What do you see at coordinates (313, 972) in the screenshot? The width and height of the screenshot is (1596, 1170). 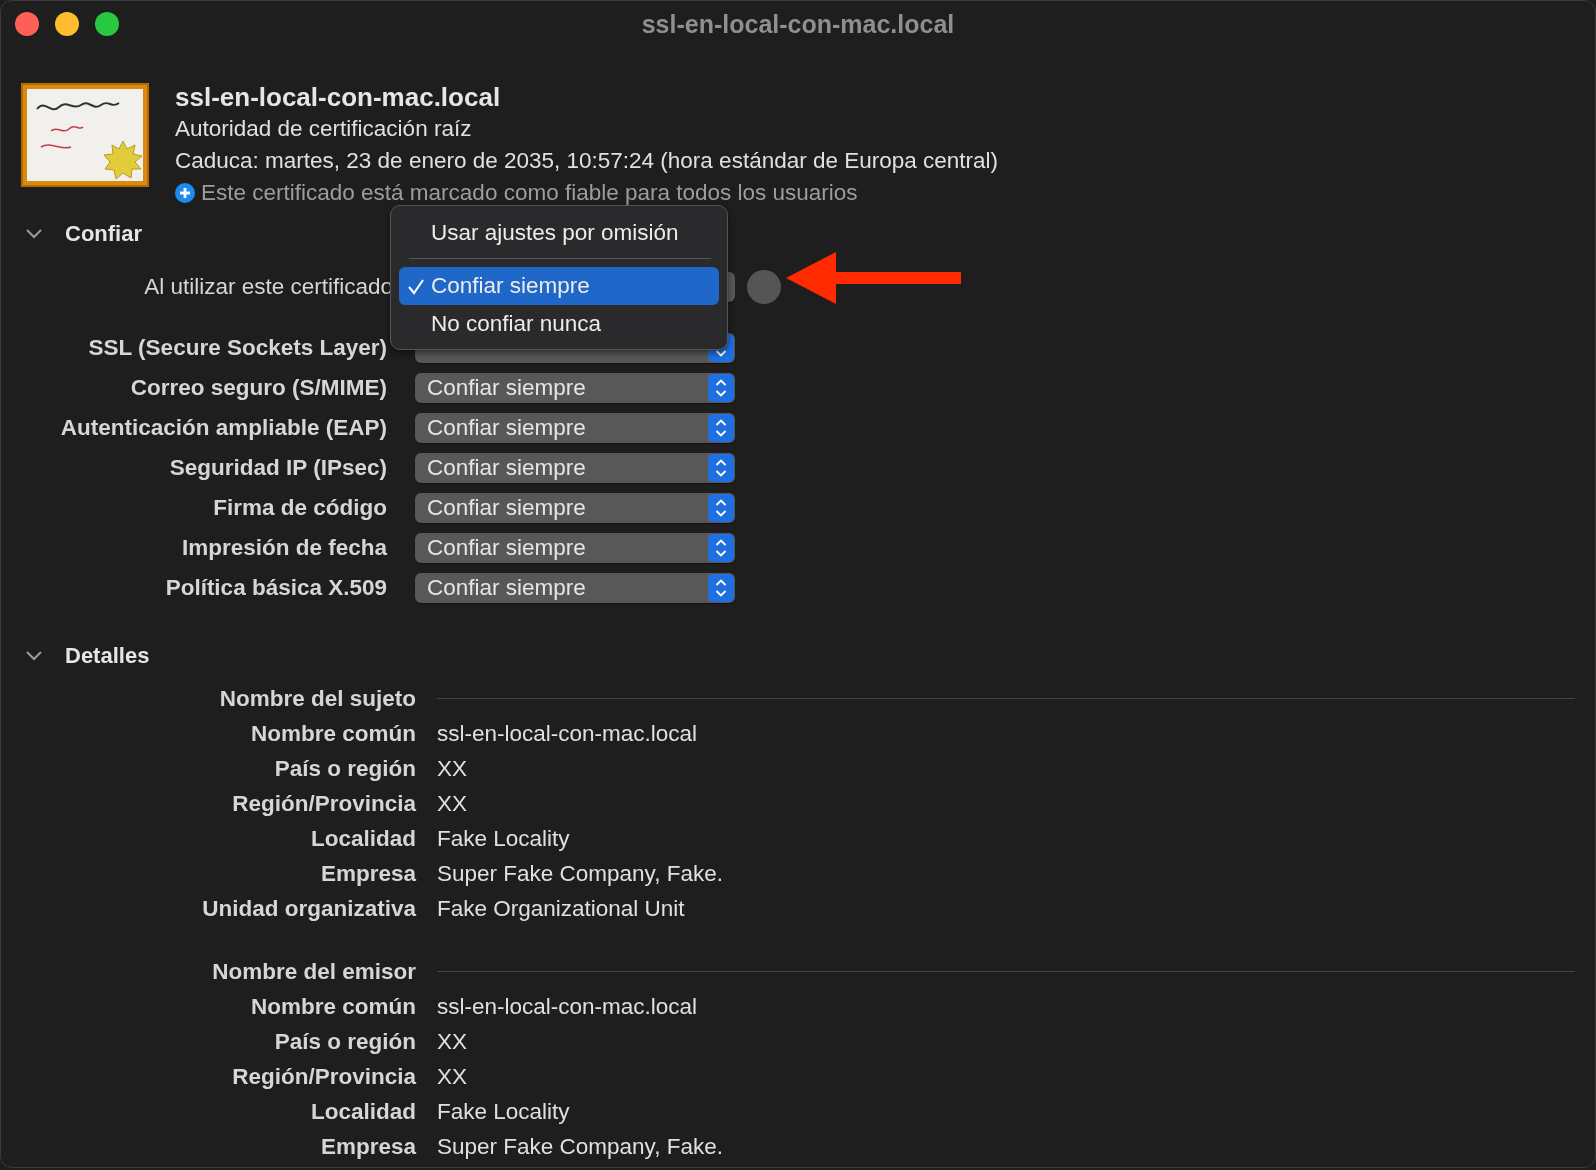 I see `group-heading: Nombre del emisor` at bounding box center [313, 972].